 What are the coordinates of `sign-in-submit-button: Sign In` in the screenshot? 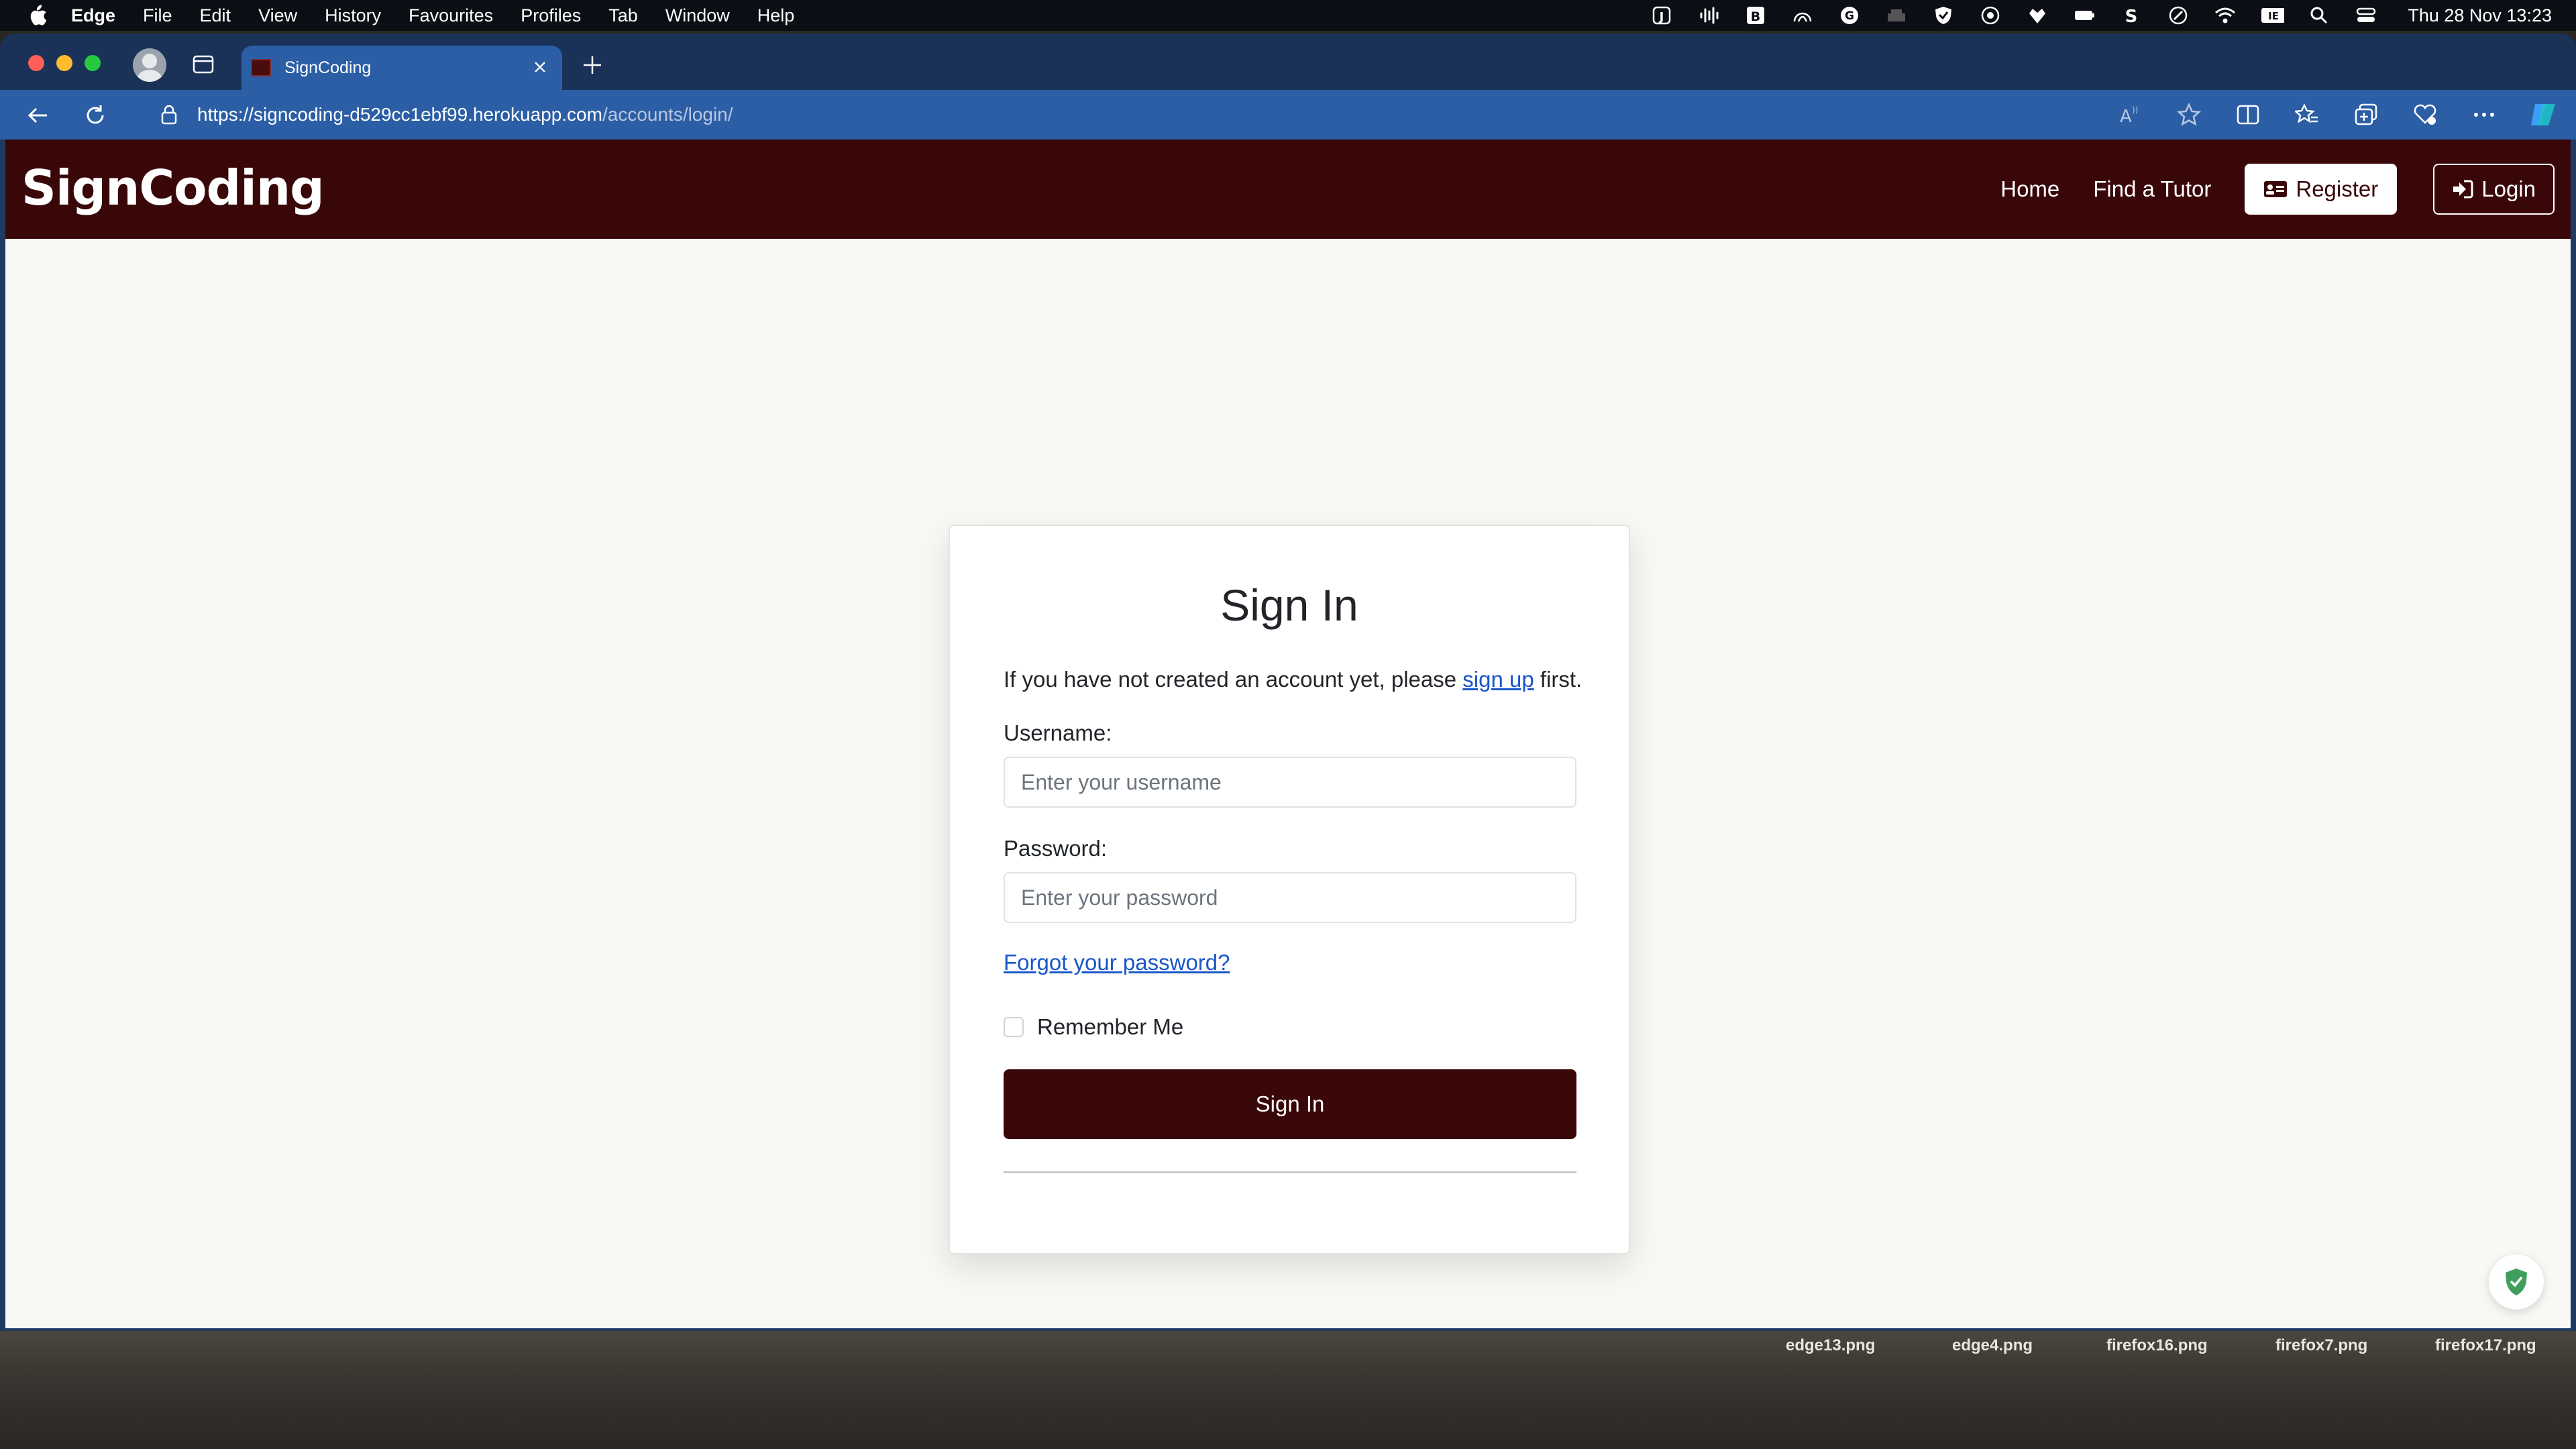 It's located at (1290, 1104).